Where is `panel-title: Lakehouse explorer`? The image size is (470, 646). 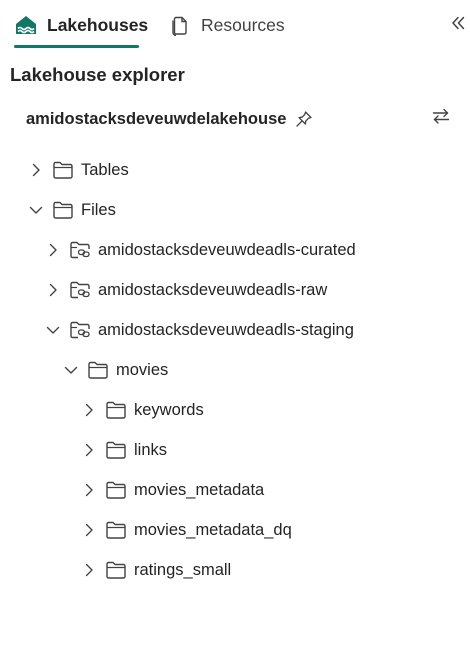 panel-title: Lakehouse explorer is located at coordinates (97, 74).